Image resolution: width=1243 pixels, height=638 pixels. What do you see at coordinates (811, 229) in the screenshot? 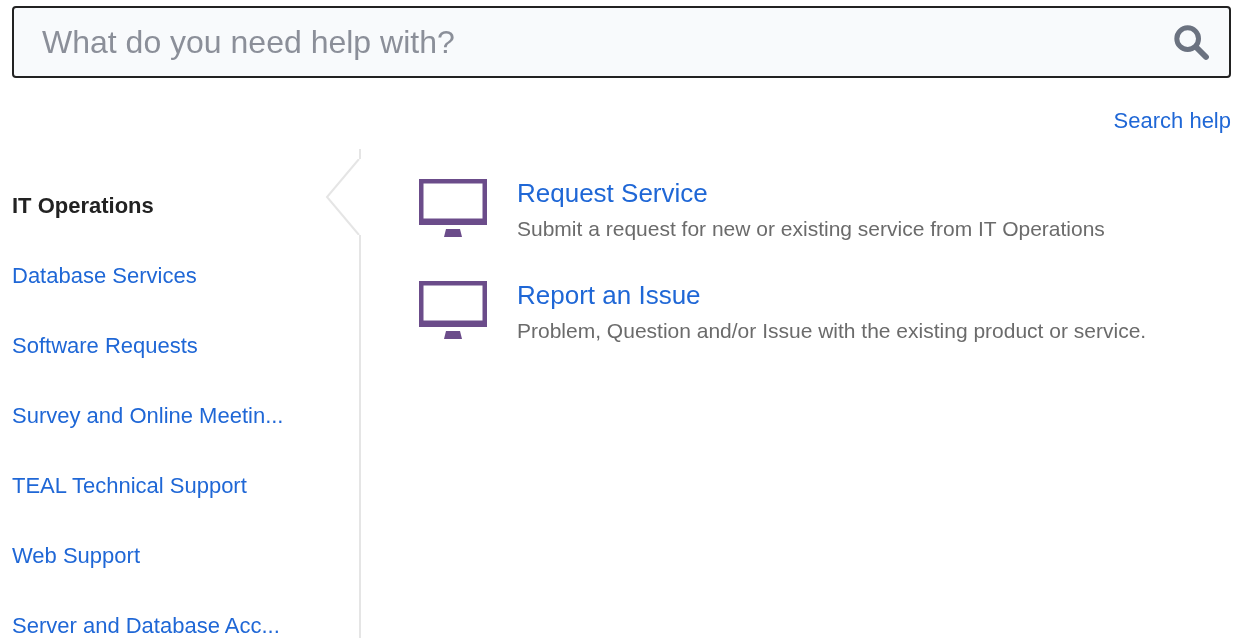
I see `request-type-description: Submit a request for new or existing service from IT Operations` at bounding box center [811, 229].